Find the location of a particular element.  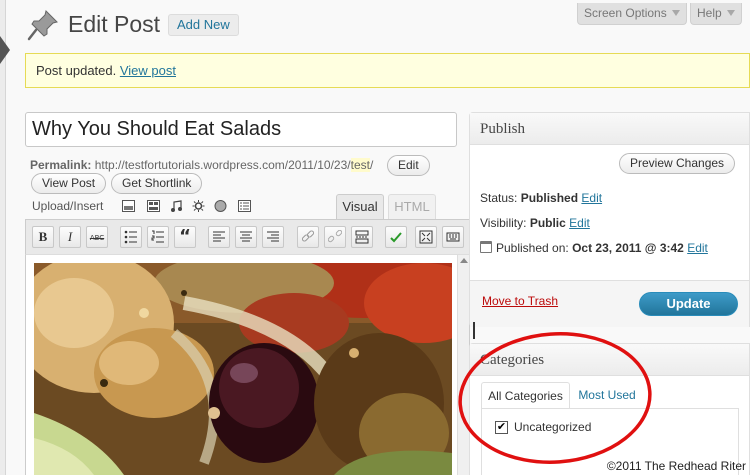

visibility-edit-link: Edit is located at coordinates (579, 223).